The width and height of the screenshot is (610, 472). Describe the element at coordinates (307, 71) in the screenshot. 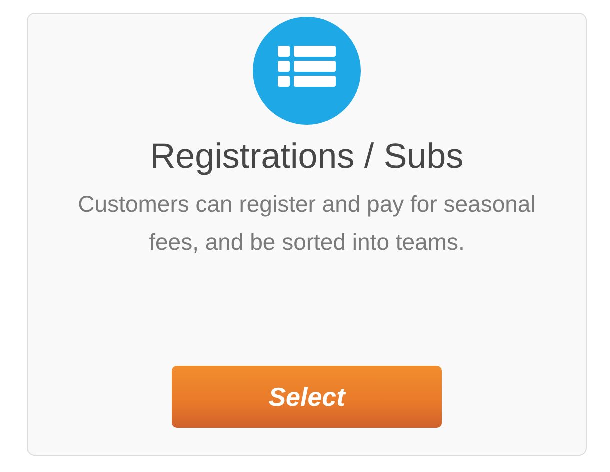

I see `list-icon` at that location.